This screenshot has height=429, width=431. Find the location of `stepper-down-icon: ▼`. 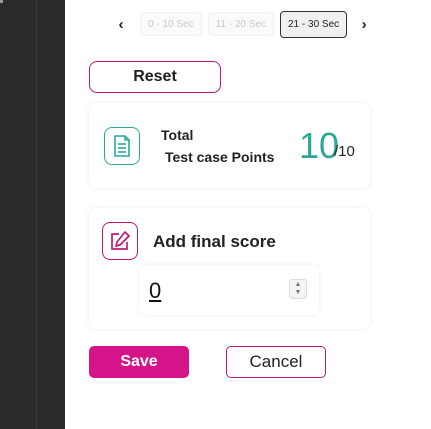

stepper-down-icon: ▼ is located at coordinates (298, 293).